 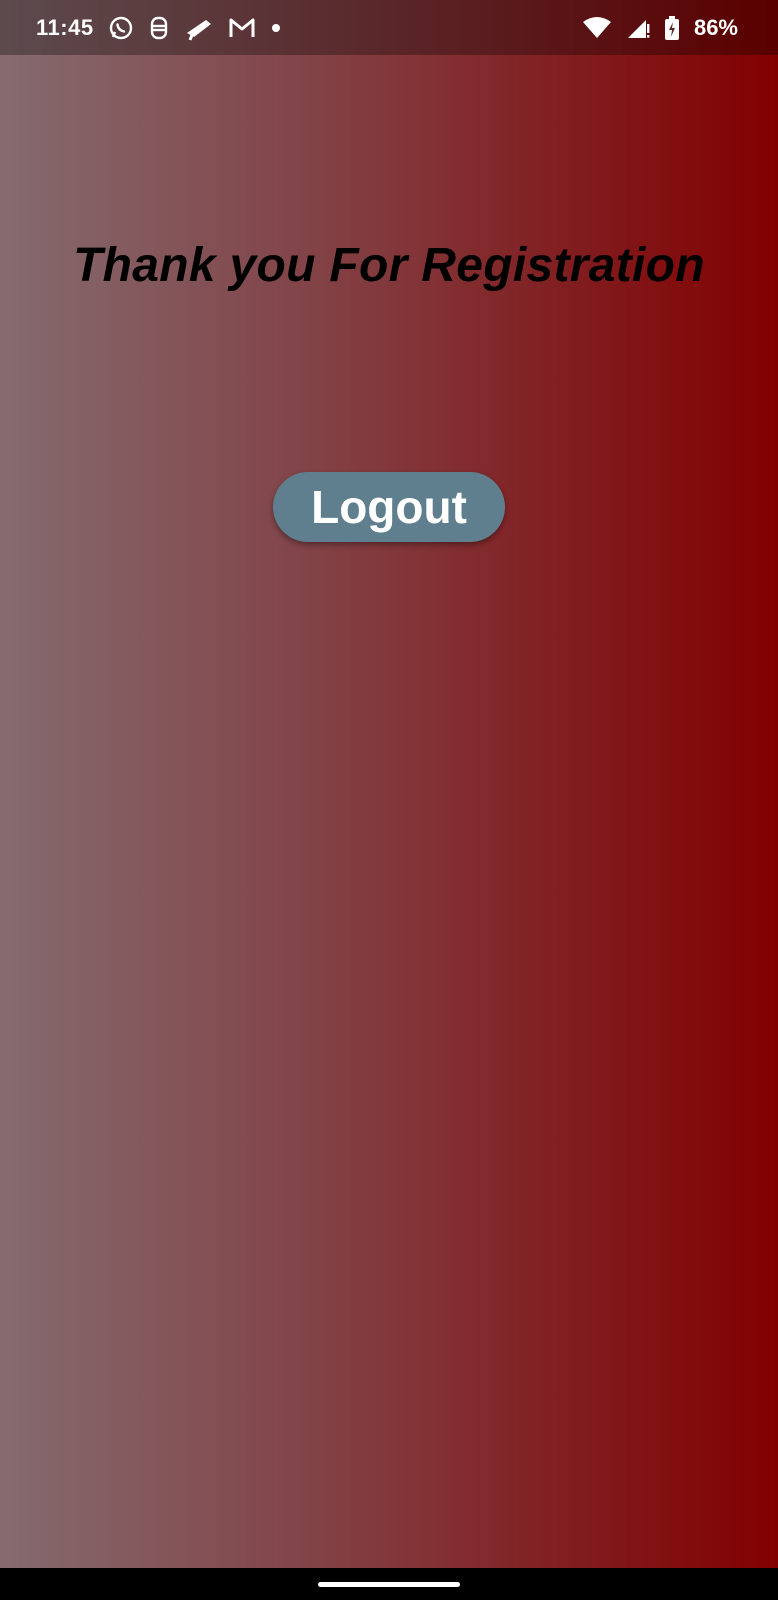 I want to click on status-bar: 11:45 86%, so click(x=389, y=27).